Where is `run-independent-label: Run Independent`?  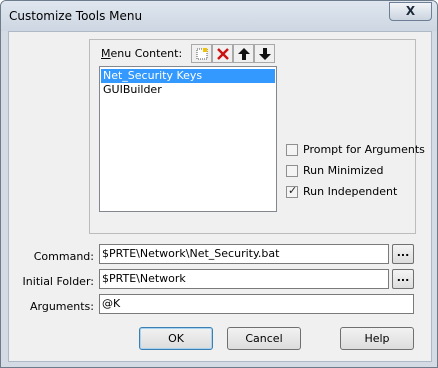 run-independent-label: Run Independent is located at coordinates (350, 191).